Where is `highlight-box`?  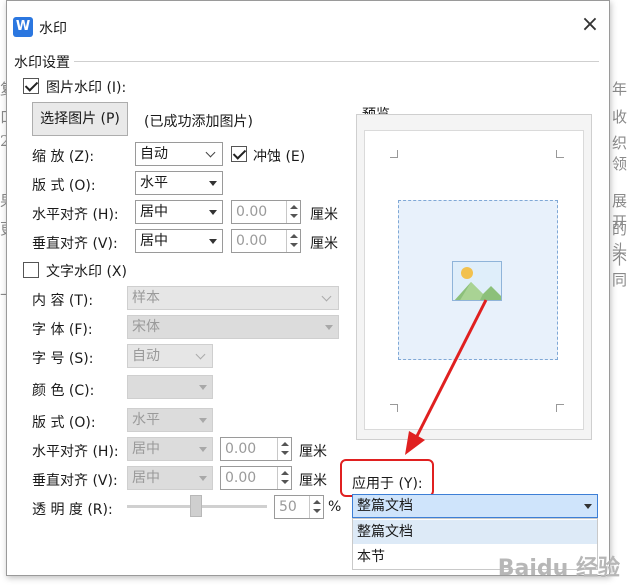
highlight-box is located at coordinates (387, 478).